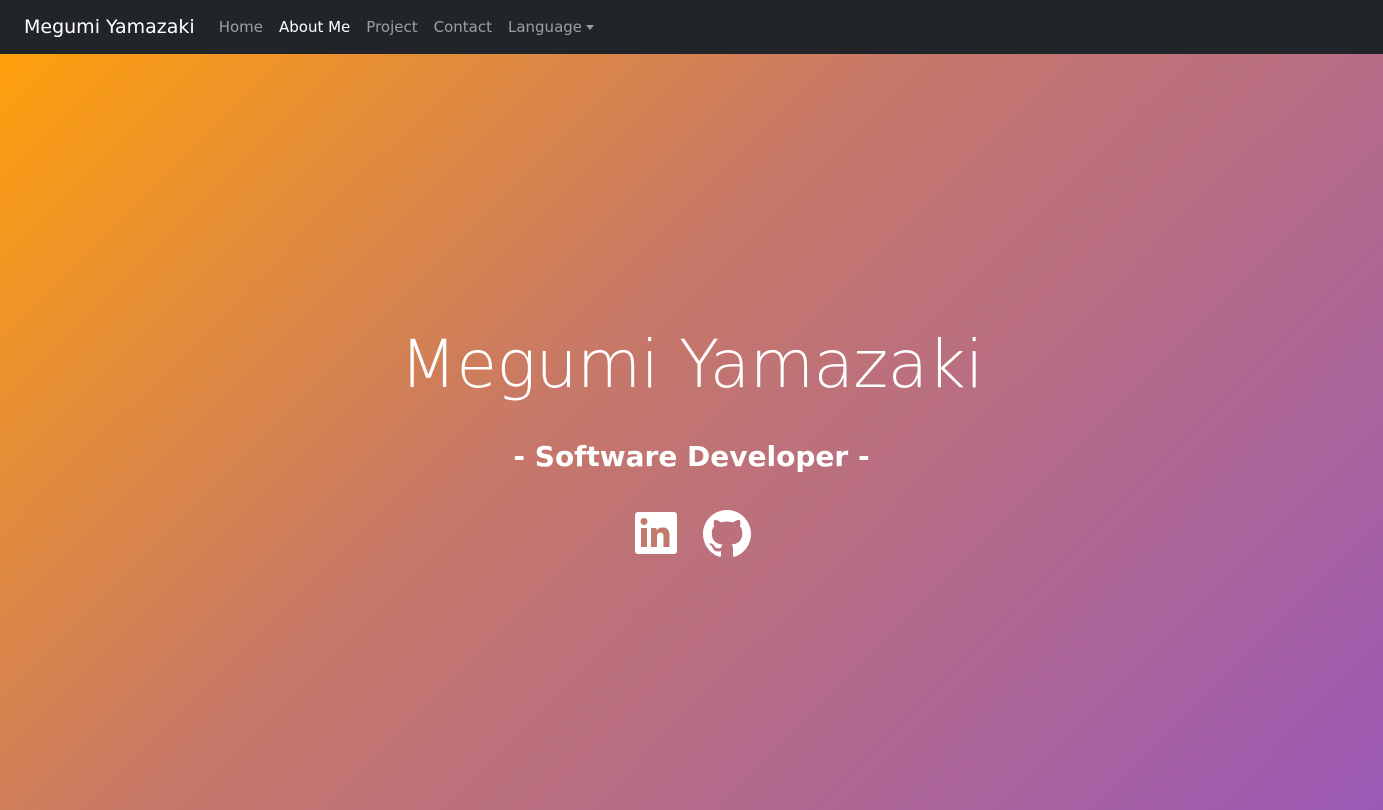 This screenshot has height=810, width=1383. Describe the element at coordinates (463, 27) in the screenshot. I see `nav-link-contact: Contact` at that location.